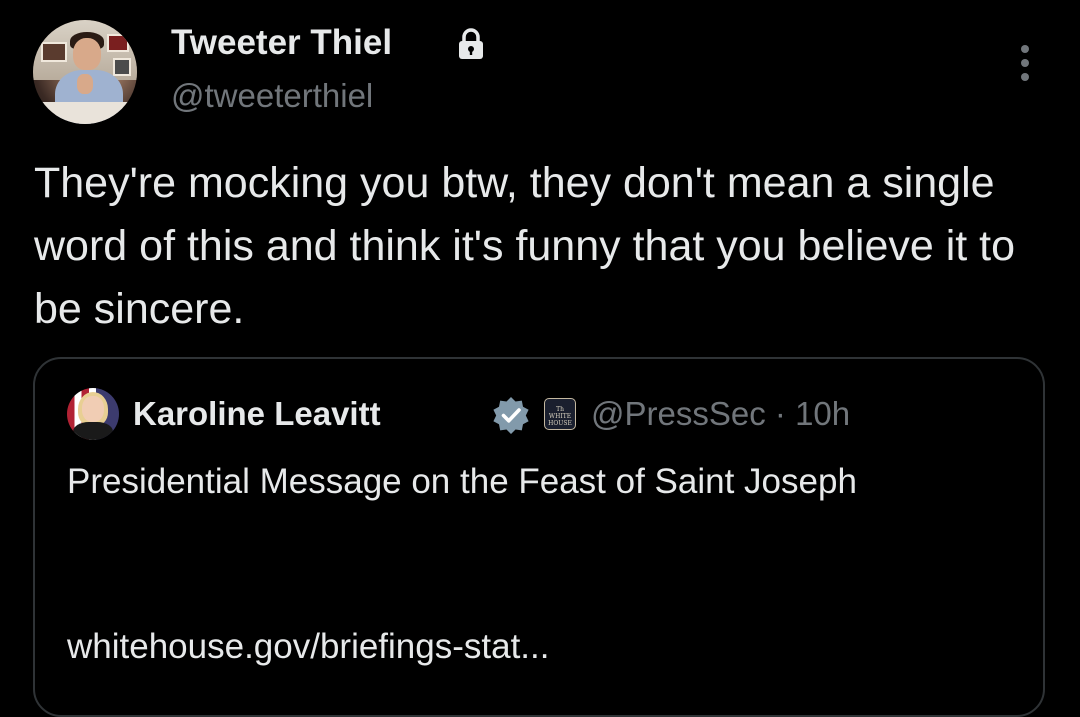 The image size is (1080, 717). Describe the element at coordinates (85, 84) in the screenshot. I see `avatar-figure-hand` at that location.